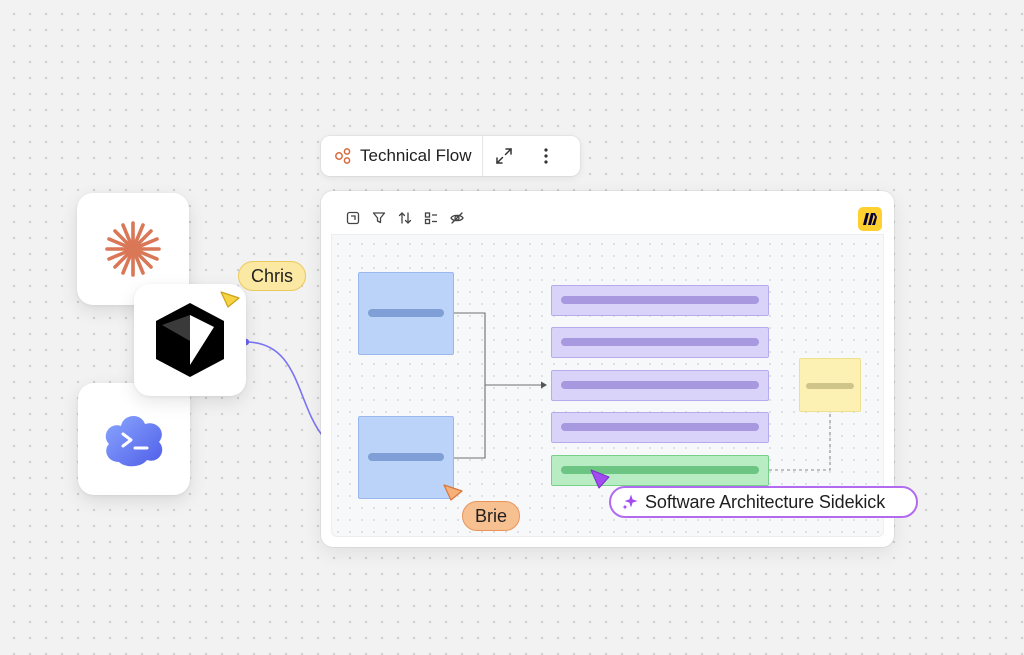  I want to click on brie-cursor-icon, so click(453, 492).